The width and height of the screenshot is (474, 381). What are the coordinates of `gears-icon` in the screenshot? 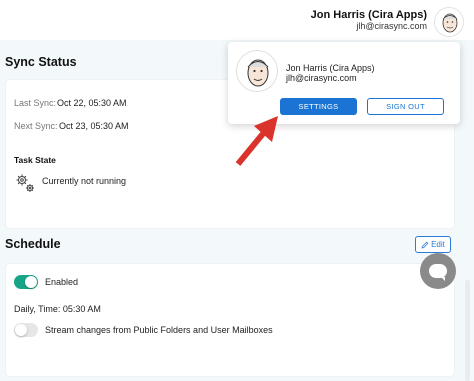 It's located at (25, 183).